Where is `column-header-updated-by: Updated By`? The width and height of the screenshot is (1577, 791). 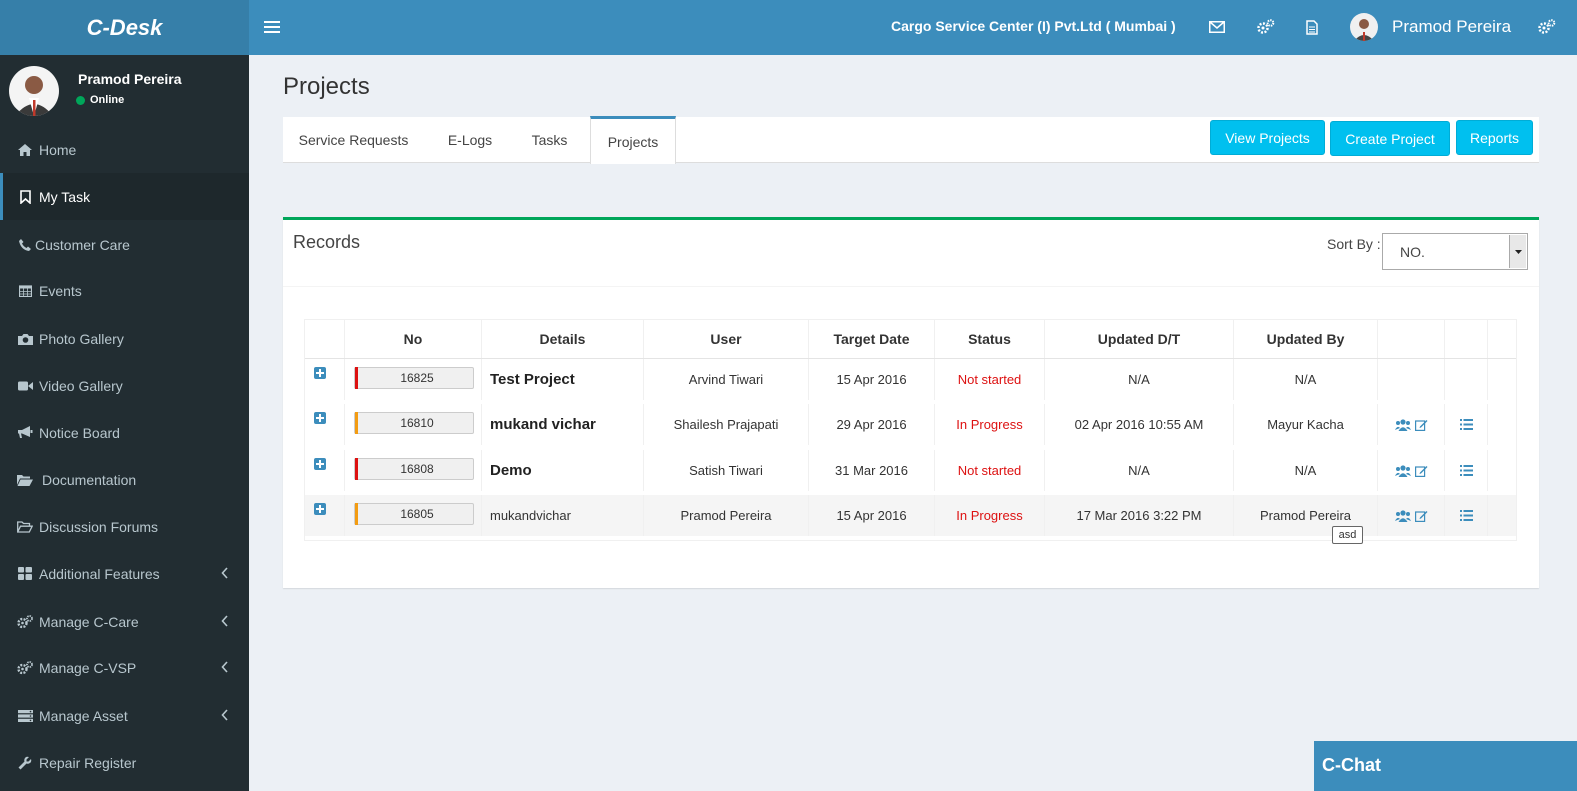
column-header-updated-by: Updated By is located at coordinates (1306, 339).